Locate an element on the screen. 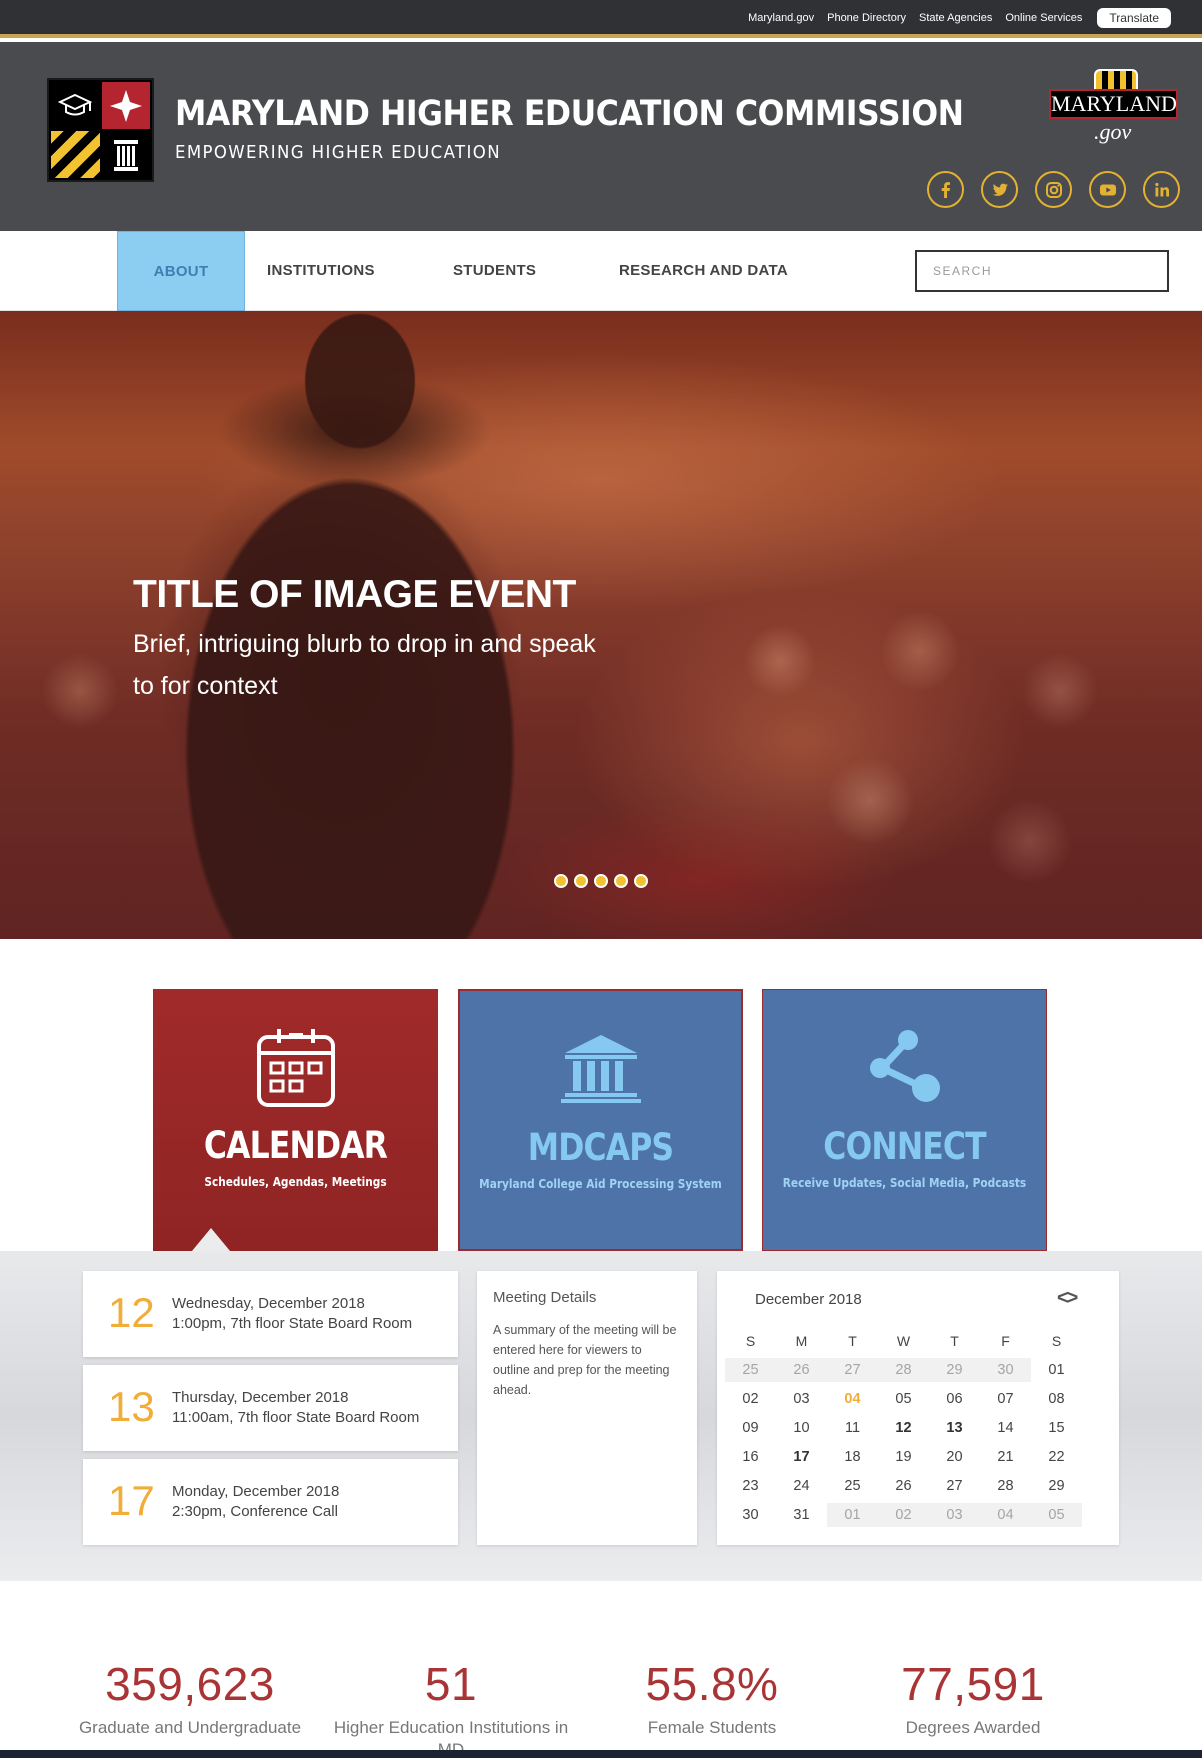  social-links is located at coordinates (1053, 189).